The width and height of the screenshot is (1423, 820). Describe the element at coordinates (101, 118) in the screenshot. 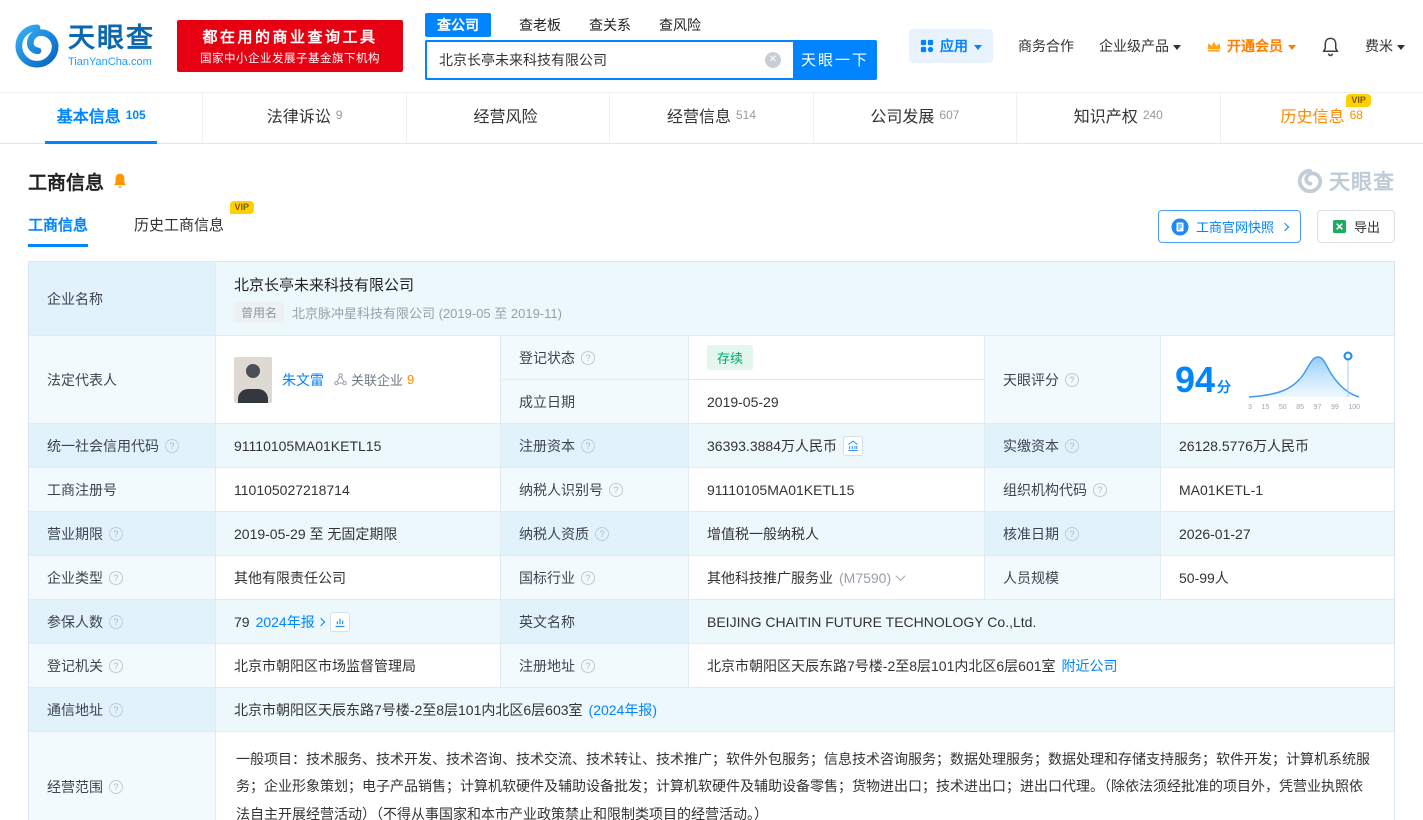

I see `tab-basic-info: 基本信息 105` at that location.